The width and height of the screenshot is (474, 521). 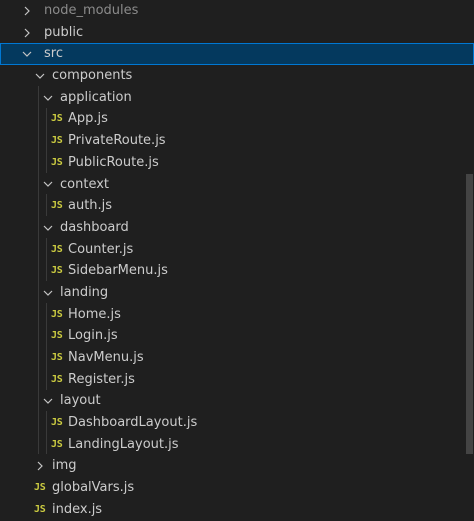 I want to click on file-label: NavMenu.js, so click(x=106, y=357).